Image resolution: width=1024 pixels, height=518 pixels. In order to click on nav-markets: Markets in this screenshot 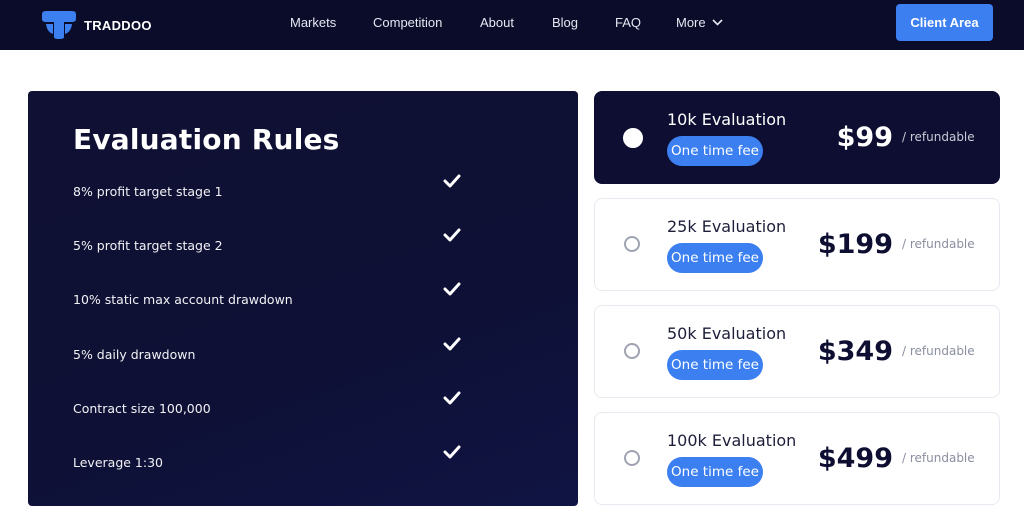, I will do `click(313, 22)`.